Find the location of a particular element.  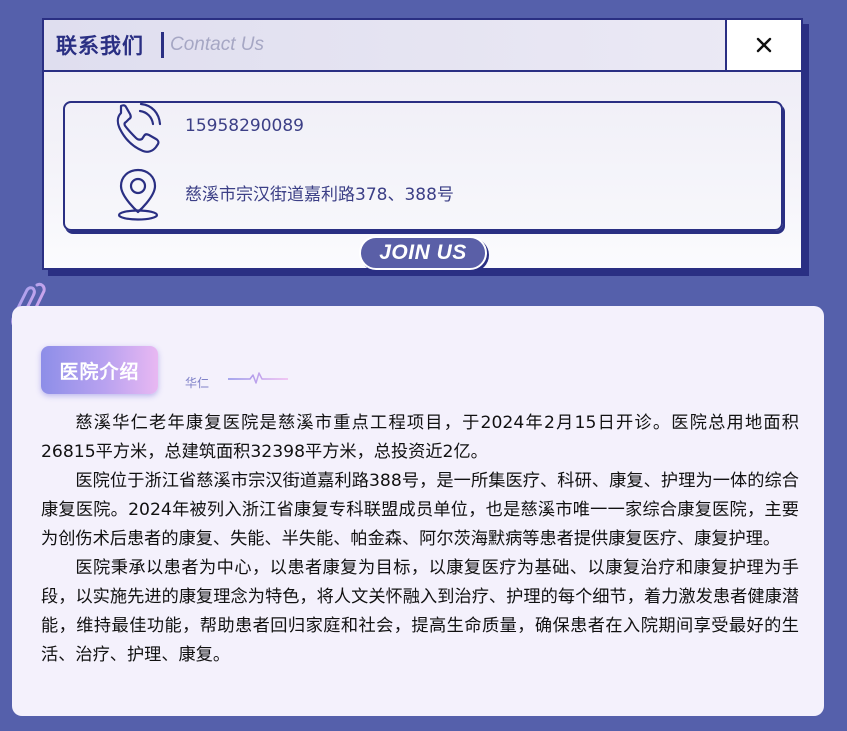

contact-subtitle: Contact Us is located at coordinates (217, 44).